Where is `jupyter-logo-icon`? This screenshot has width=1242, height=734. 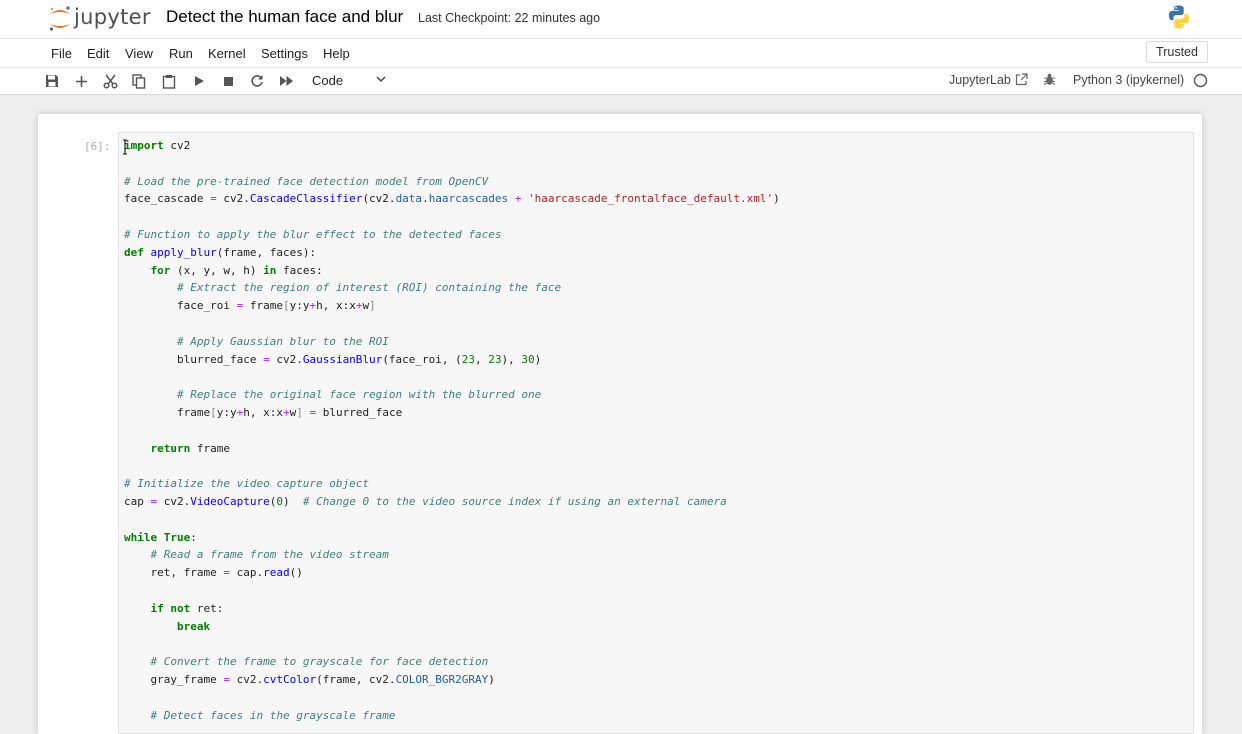
jupyter-logo-icon is located at coordinates (59, 18).